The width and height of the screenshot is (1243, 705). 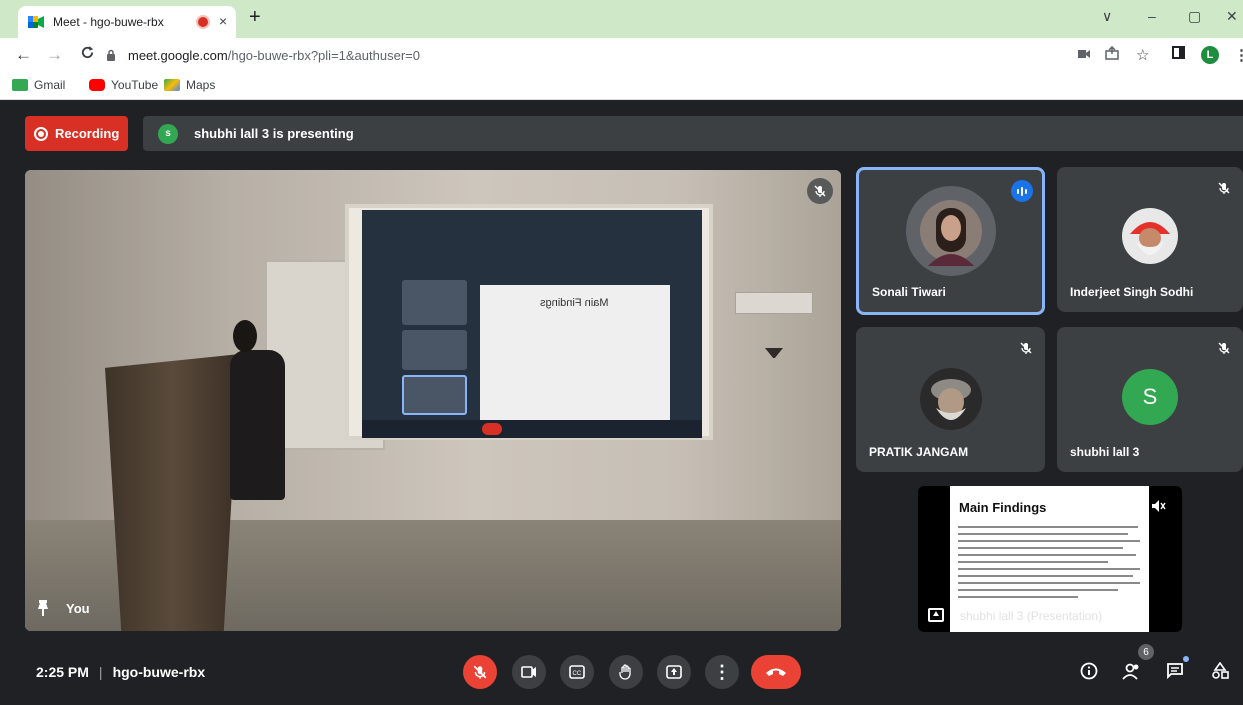 I want to click on back-arrow-icon: ←, so click(x=23, y=55).